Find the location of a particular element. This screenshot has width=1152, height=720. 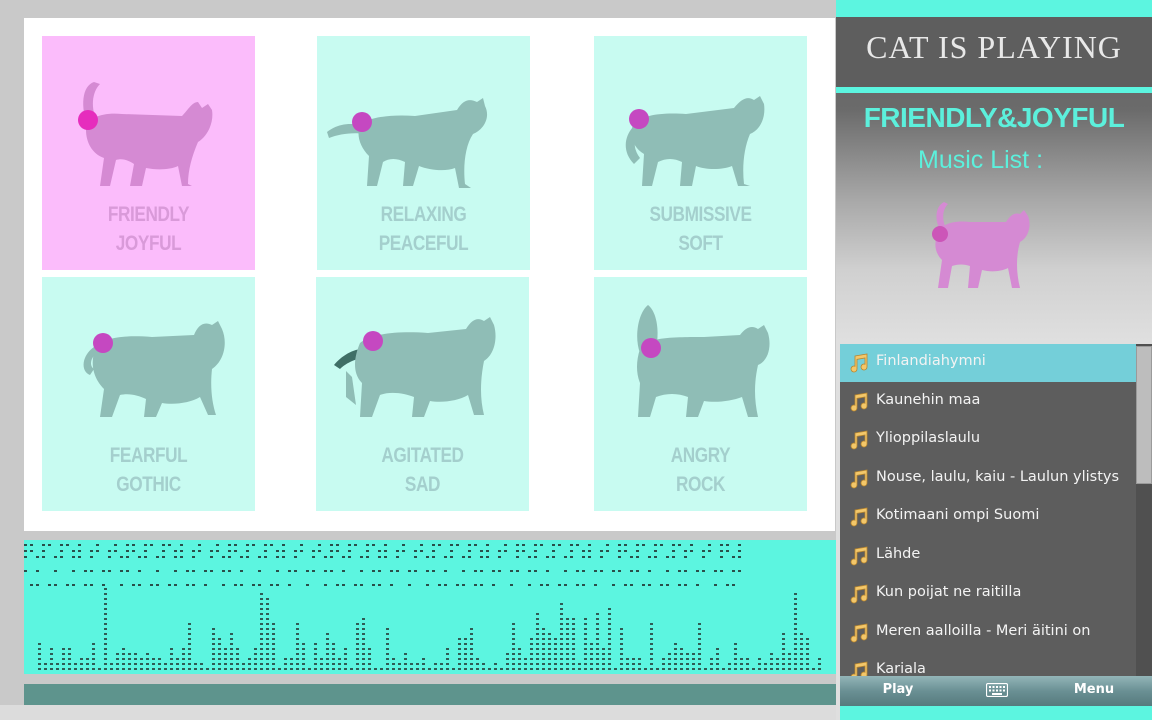

track-title: Nouse, laulu, kaiu - Laulun ylistys is located at coordinates (998, 476).